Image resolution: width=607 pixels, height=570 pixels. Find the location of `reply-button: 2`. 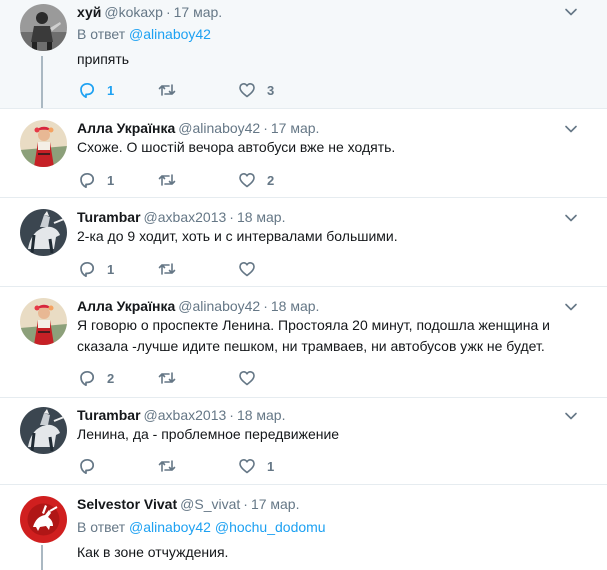

reply-button: 2 is located at coordinates (95, 378).